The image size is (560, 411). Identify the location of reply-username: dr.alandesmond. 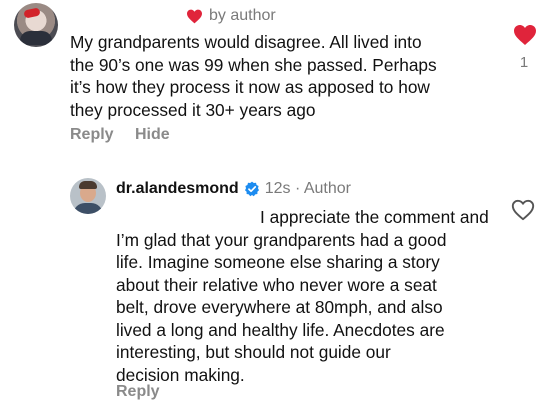
(177, 189).